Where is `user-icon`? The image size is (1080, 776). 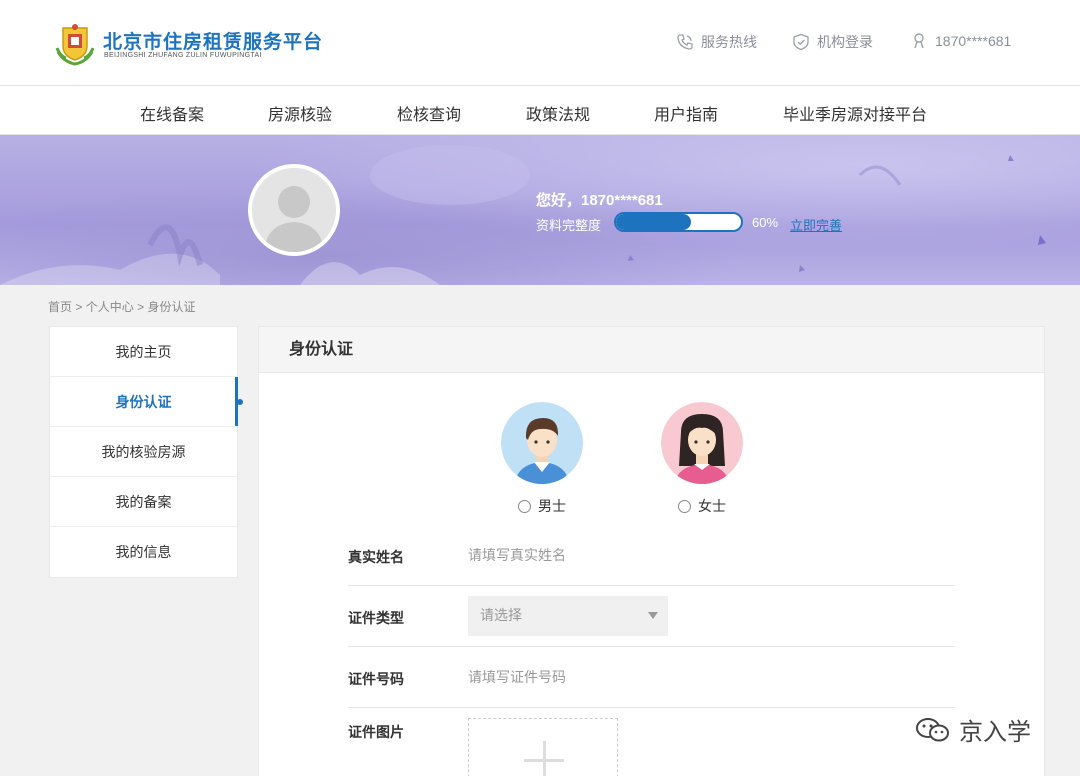 user-icon is located at coordinates (919, 41).